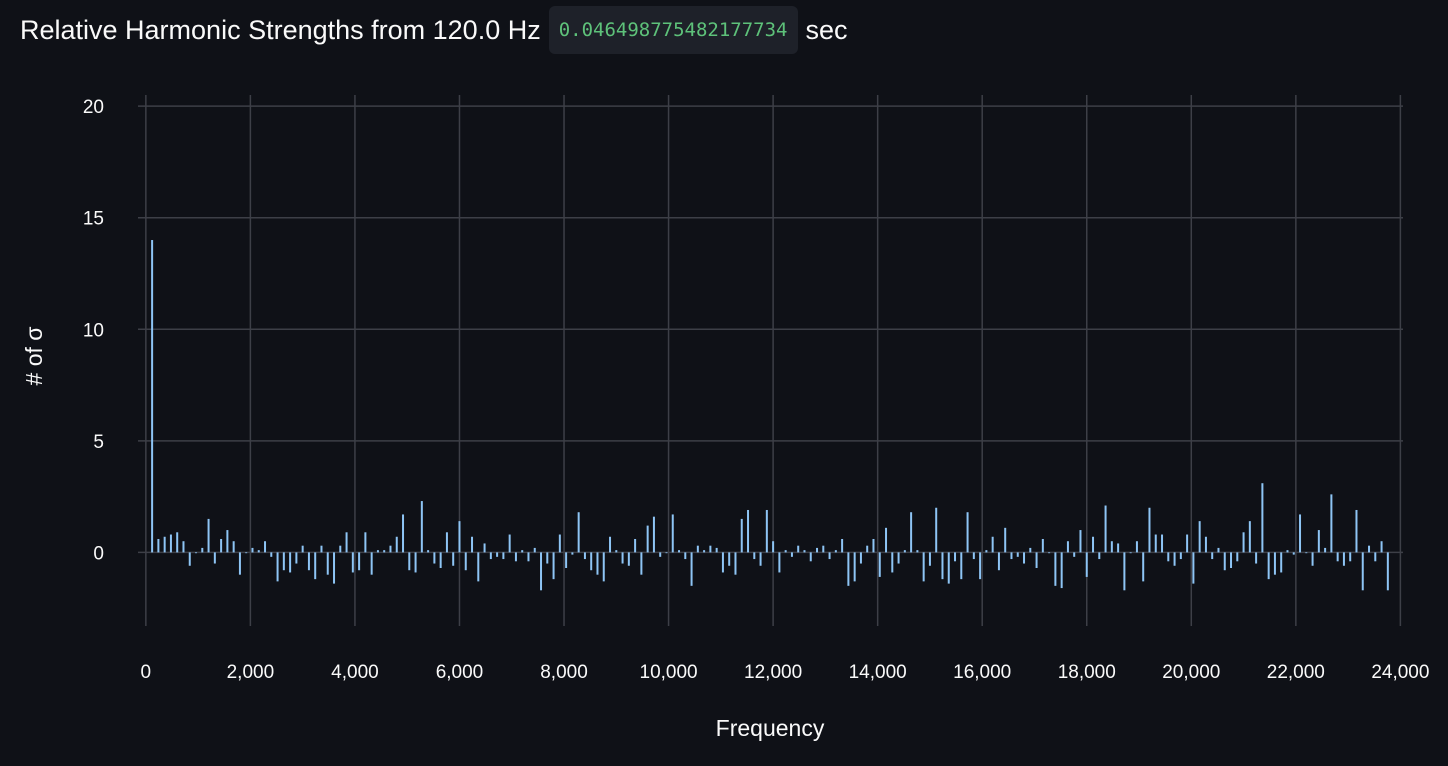 The width and height of the screenshot is (1448, 766). What do you see at coordinates (460, 672) in the screenshot?
I see `x-tick-label: 6,000` at bounding box center [460, 672].